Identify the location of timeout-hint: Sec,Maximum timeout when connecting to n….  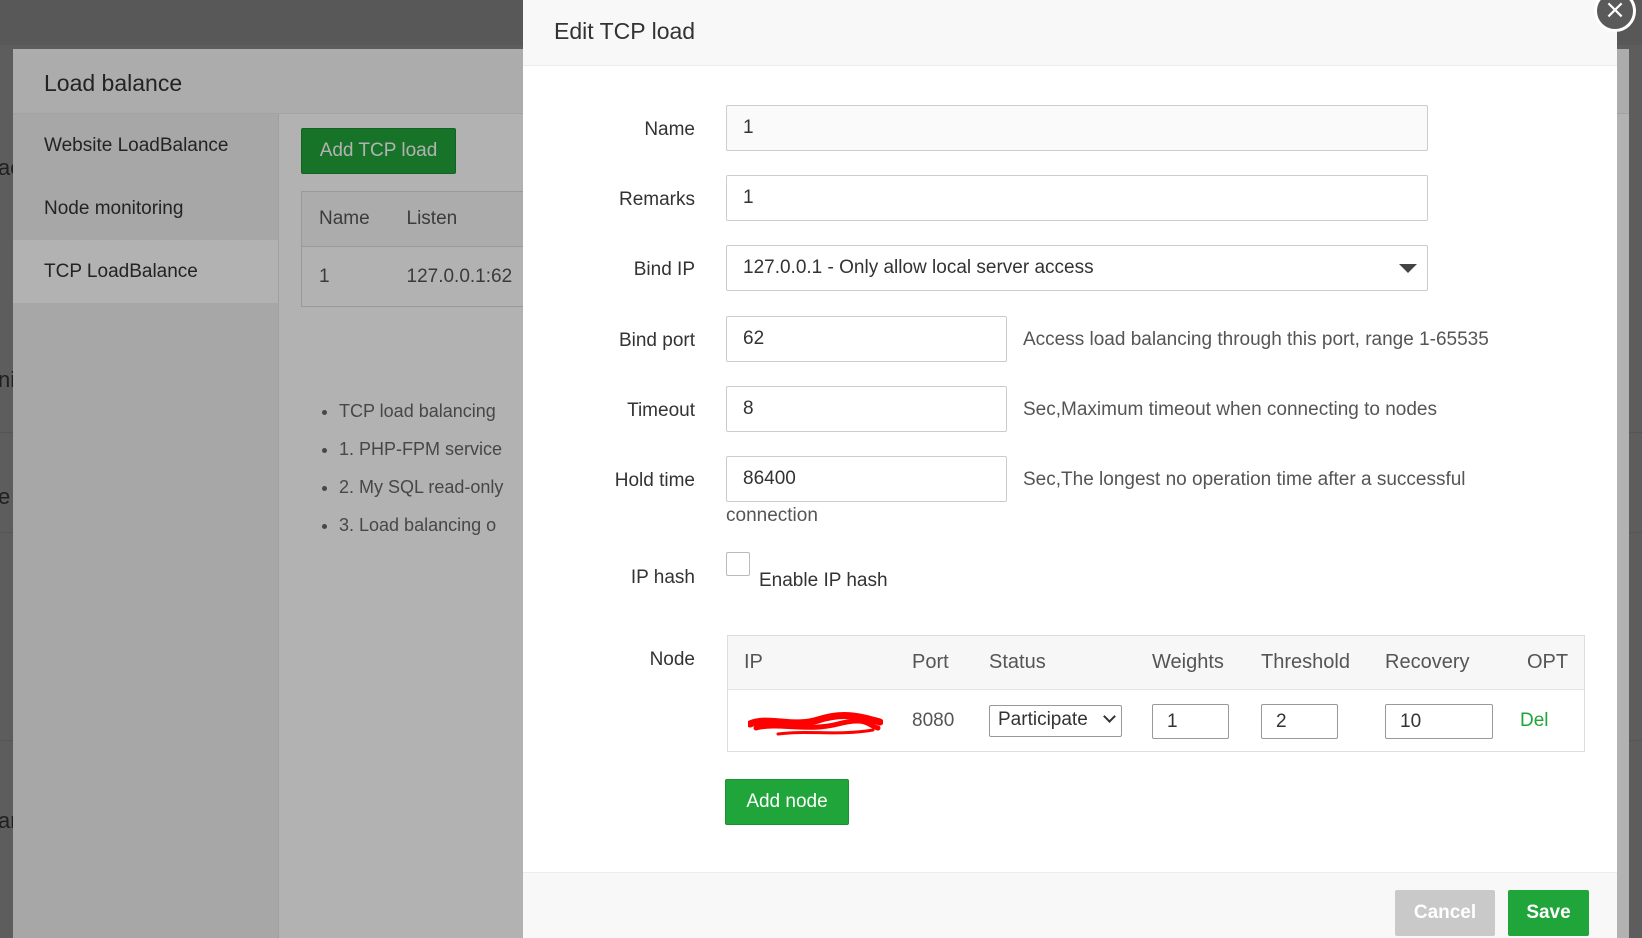
(1230, 409).